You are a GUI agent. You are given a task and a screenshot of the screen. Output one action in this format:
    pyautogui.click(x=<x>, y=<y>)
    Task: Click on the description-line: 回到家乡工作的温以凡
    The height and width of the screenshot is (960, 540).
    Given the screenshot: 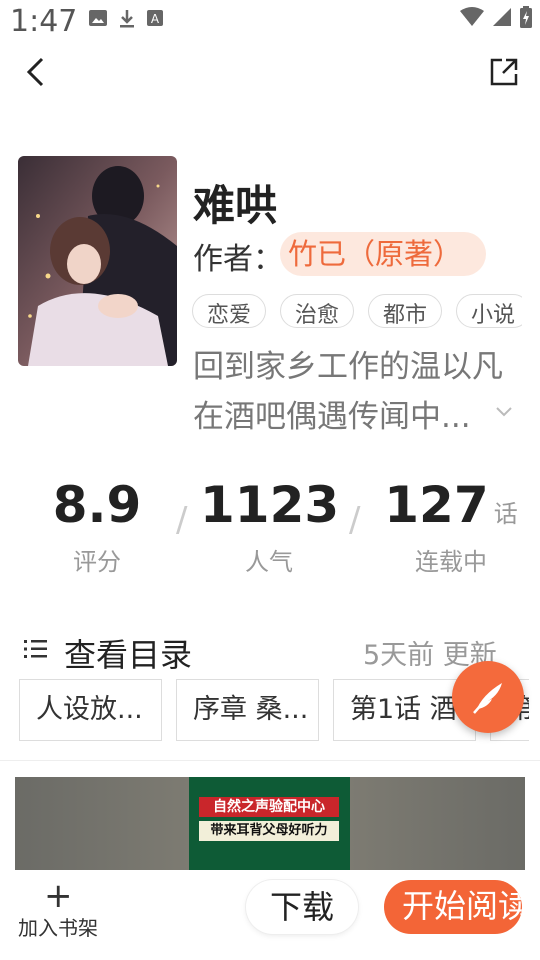 What is the action you would take?
    pyautogui.click(x=348, y=367)
    